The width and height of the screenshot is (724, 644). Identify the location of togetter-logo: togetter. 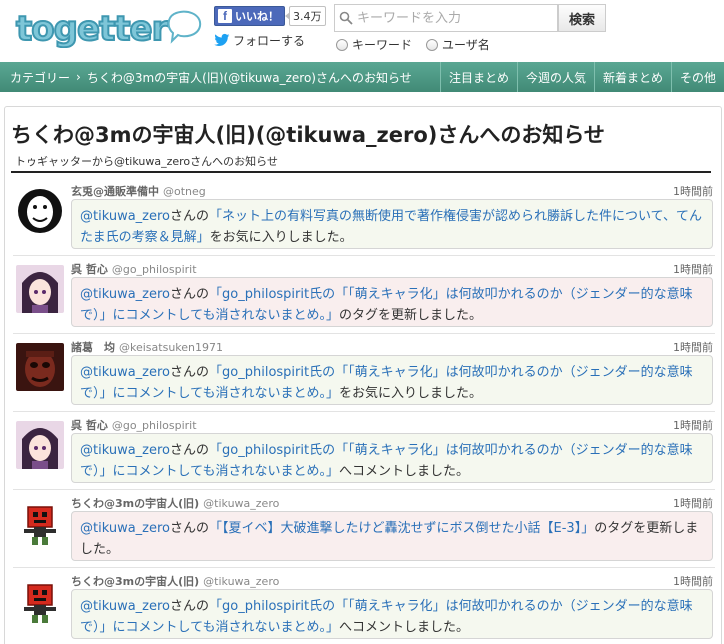
(109, 27).